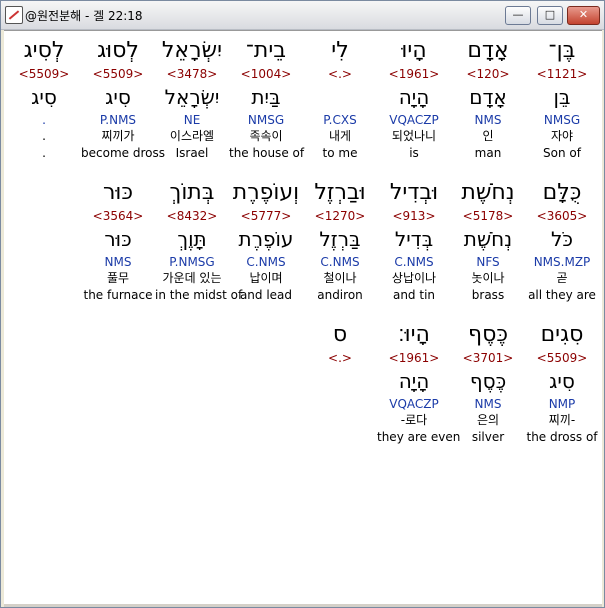 Image resolution: width=605 pixels, height=608 pixels. What do you see at coordinates (118, 240) in the screenshot?
I see `word-token: כּוּר <3564> כּוּר NMS 풀무 the furnace` at bounding box center [118, 240].